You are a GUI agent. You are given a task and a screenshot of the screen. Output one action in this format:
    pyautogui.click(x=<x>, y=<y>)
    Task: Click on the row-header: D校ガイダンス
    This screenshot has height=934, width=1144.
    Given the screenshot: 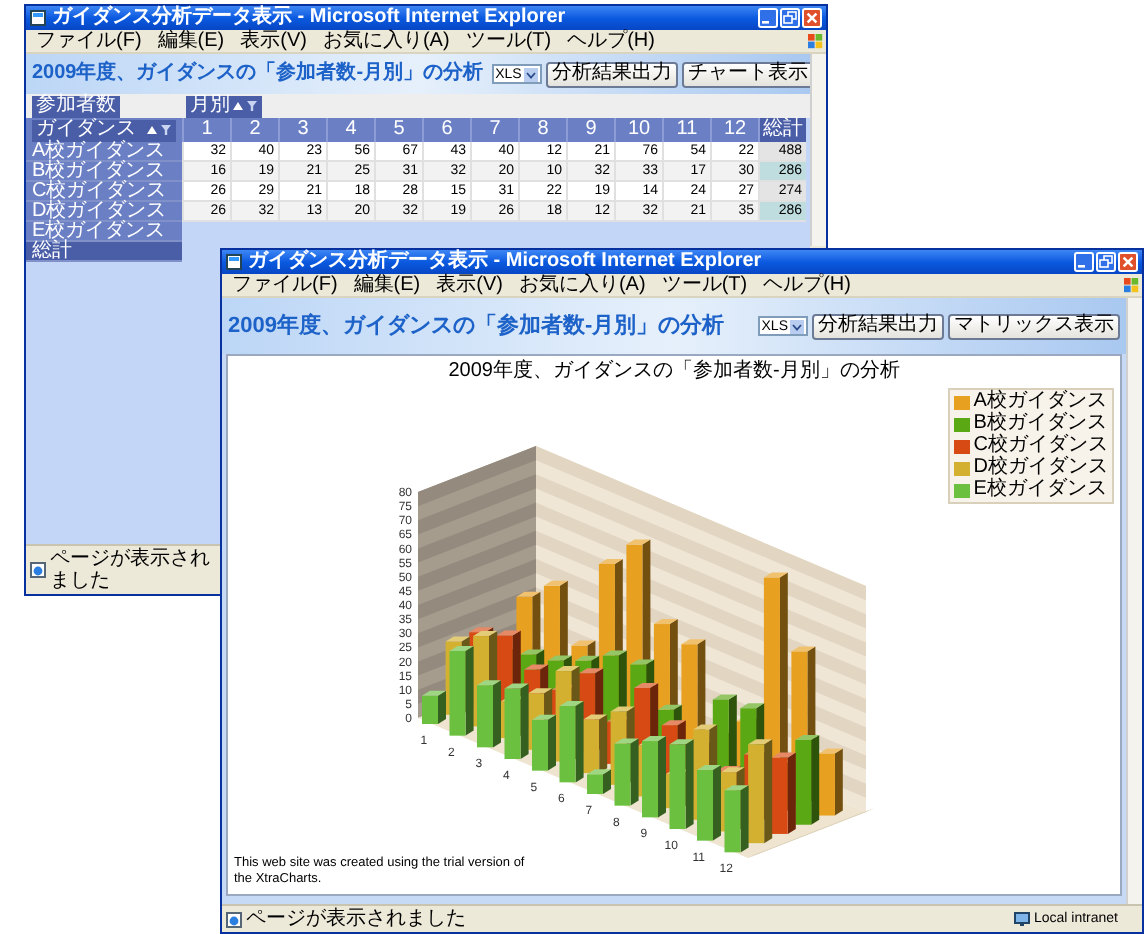 What is the action you would take?
    pyautogui.click(x=104, y=212)
    